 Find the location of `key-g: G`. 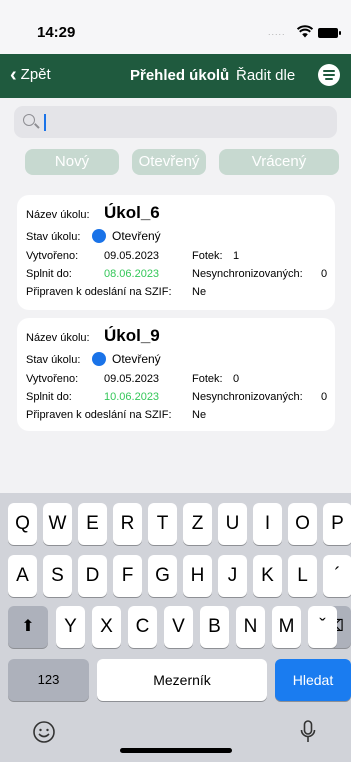

key-g: G is located at coordinates (162, 576).